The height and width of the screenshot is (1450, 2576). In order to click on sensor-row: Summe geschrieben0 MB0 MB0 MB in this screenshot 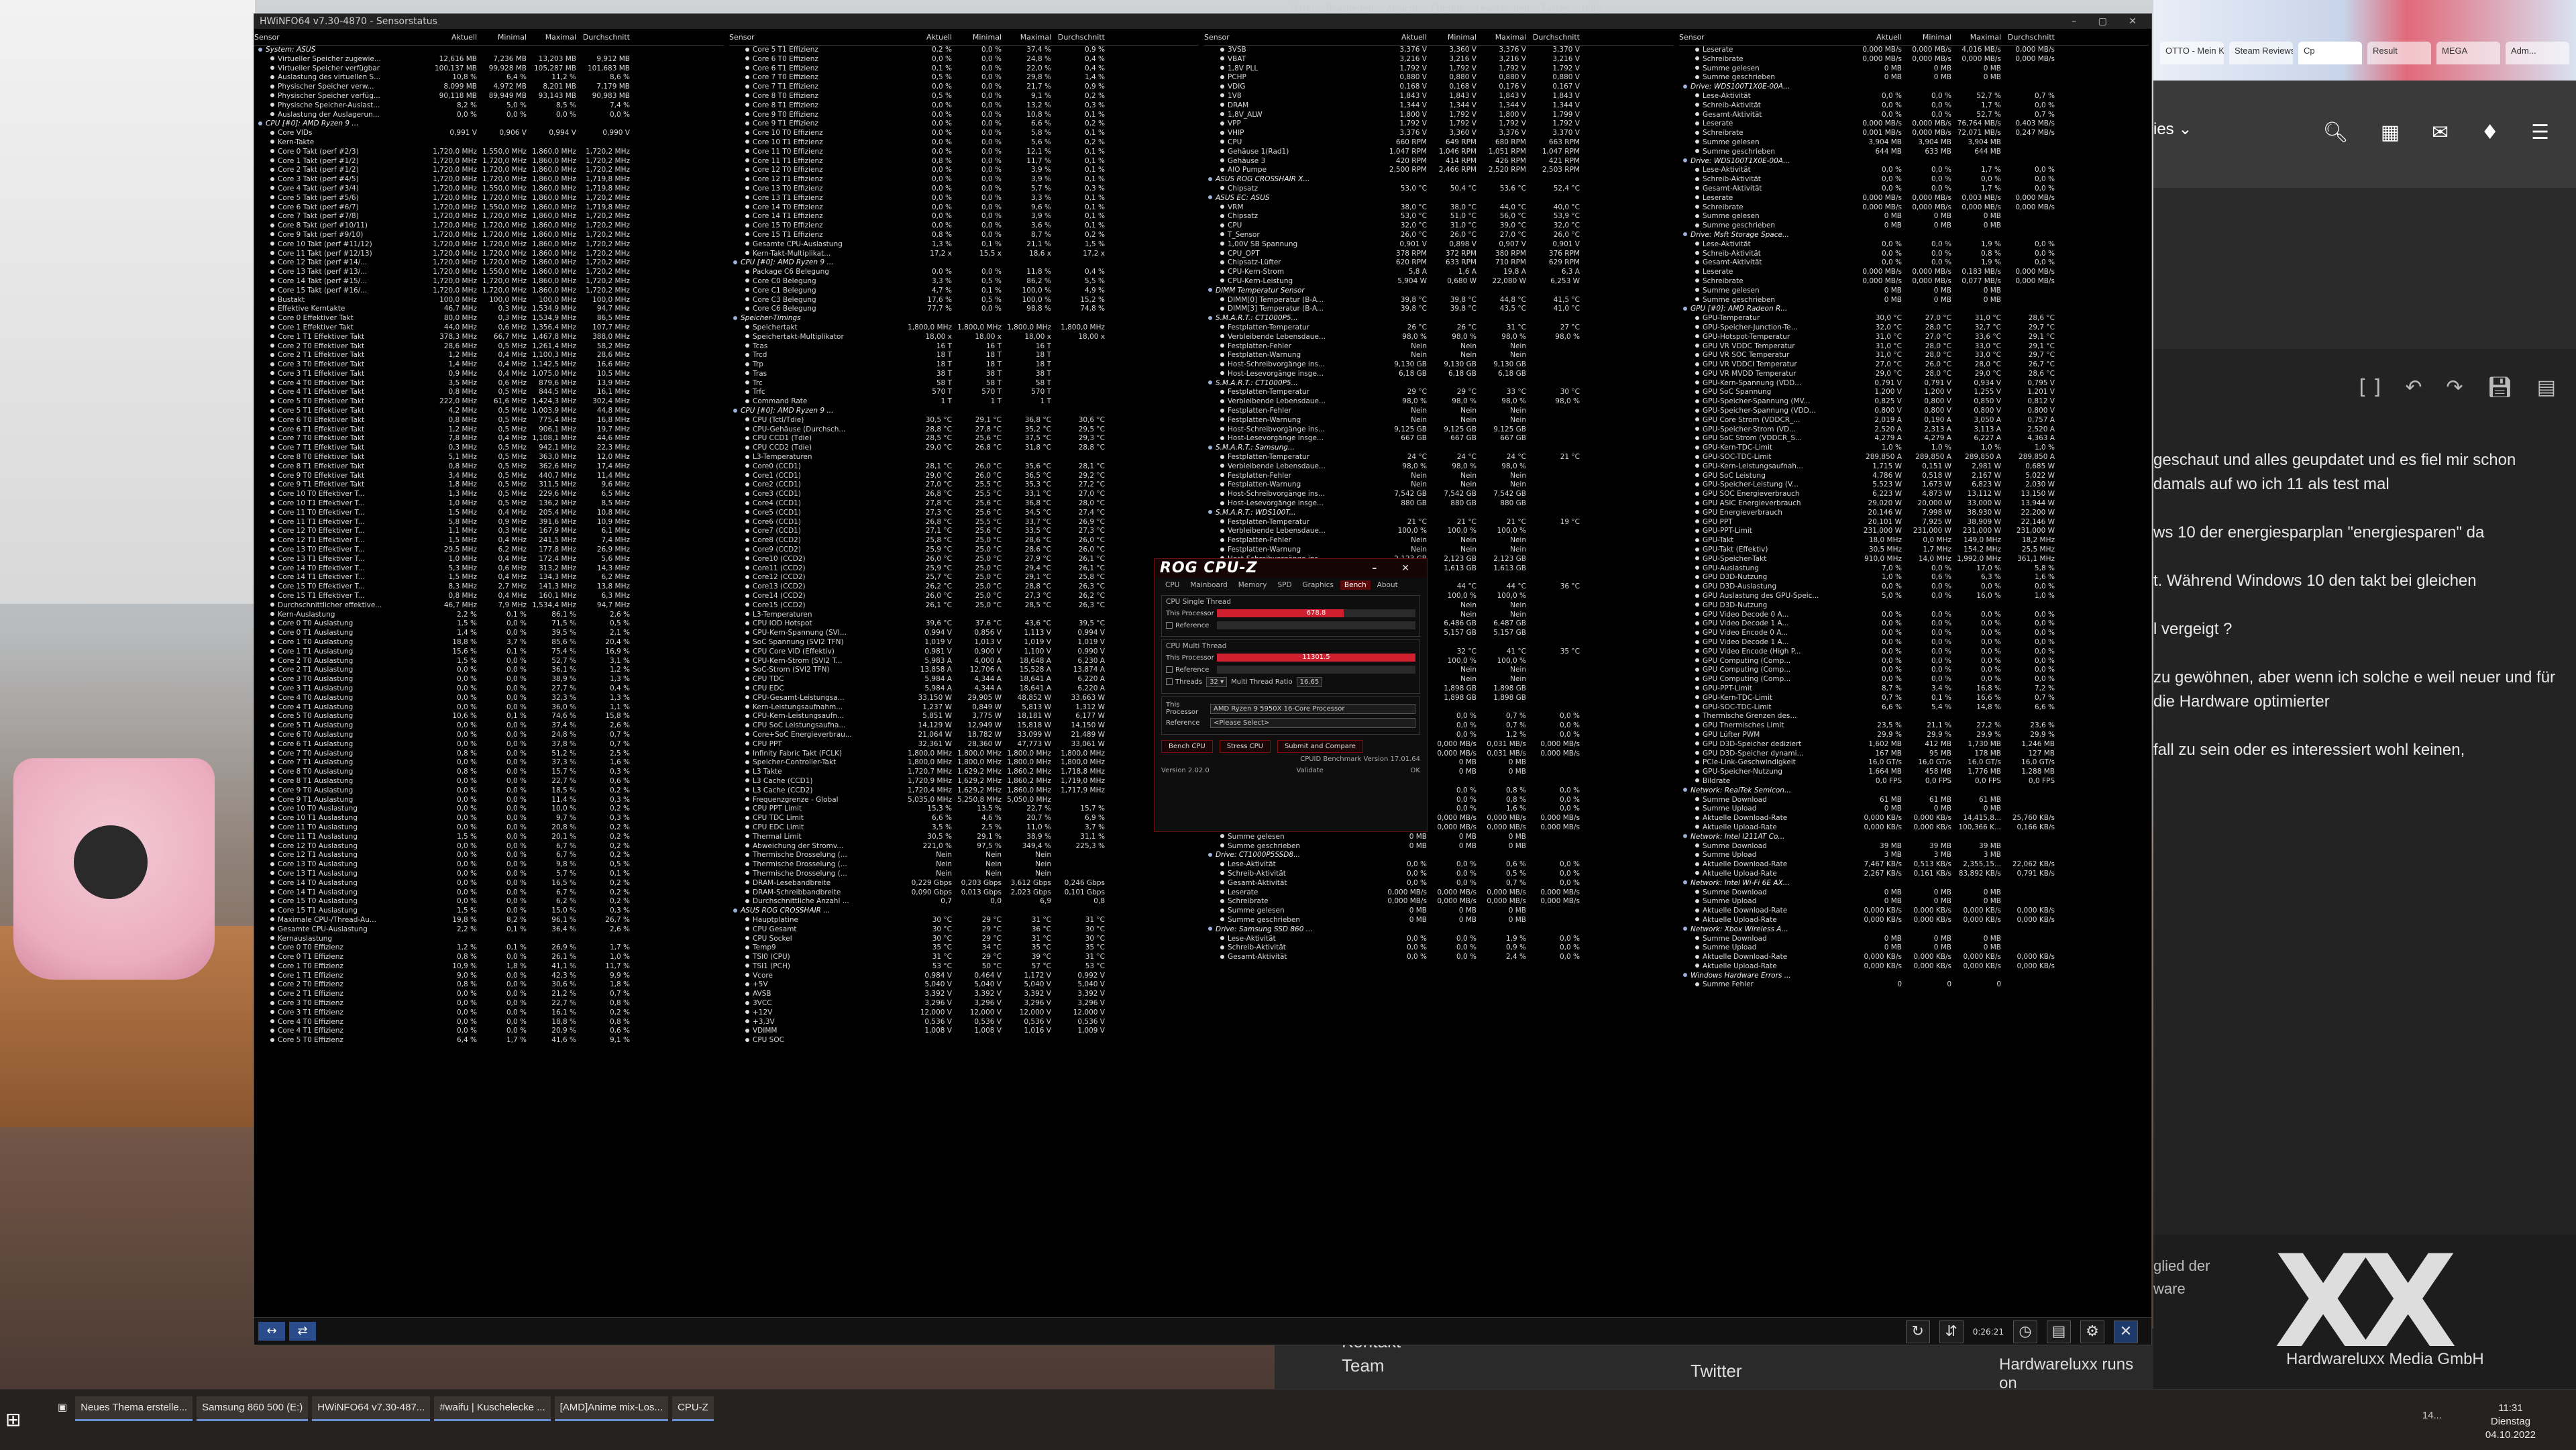, I will do `click(1439, 920)`.